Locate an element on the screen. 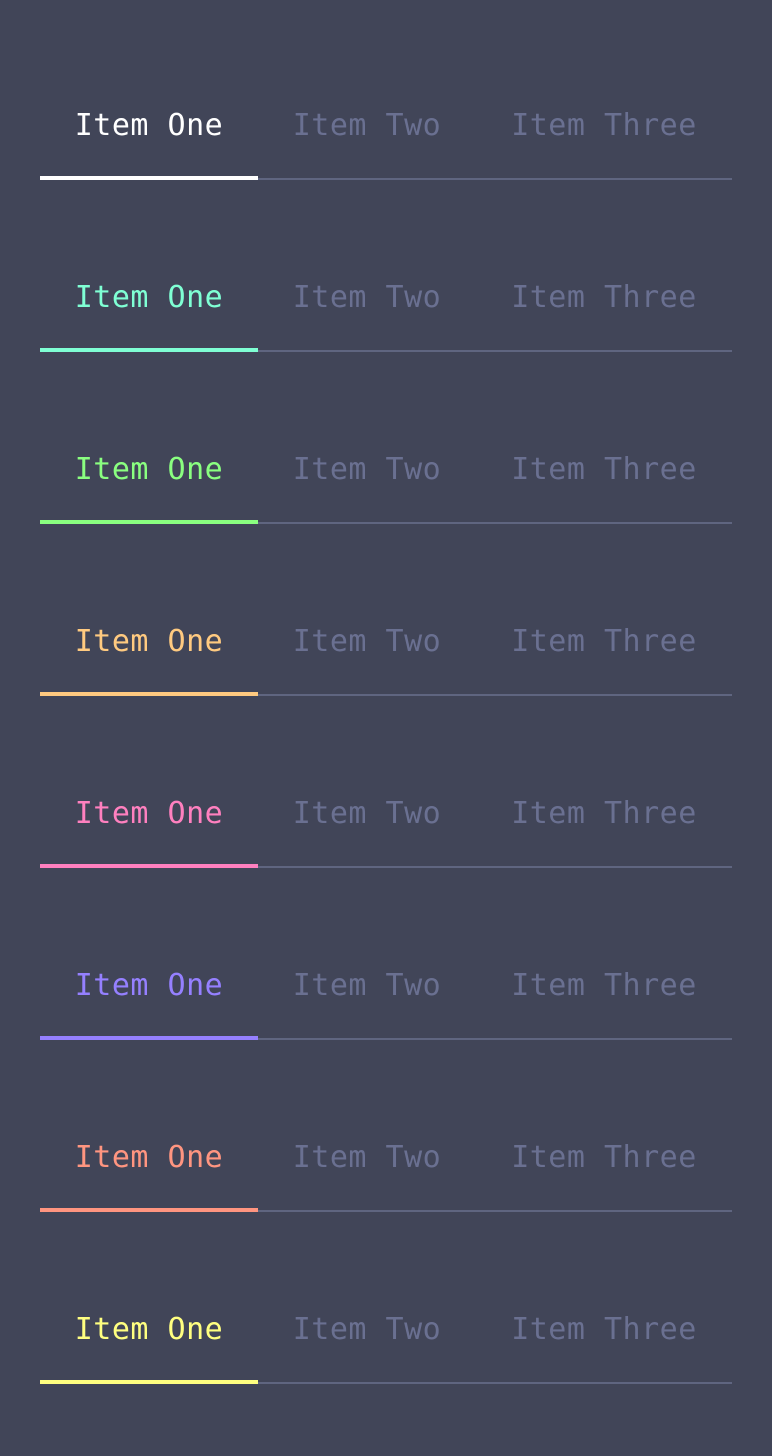  tab-bar-pink: Item One Item Two Item Three is located at coordinates (386, 778).